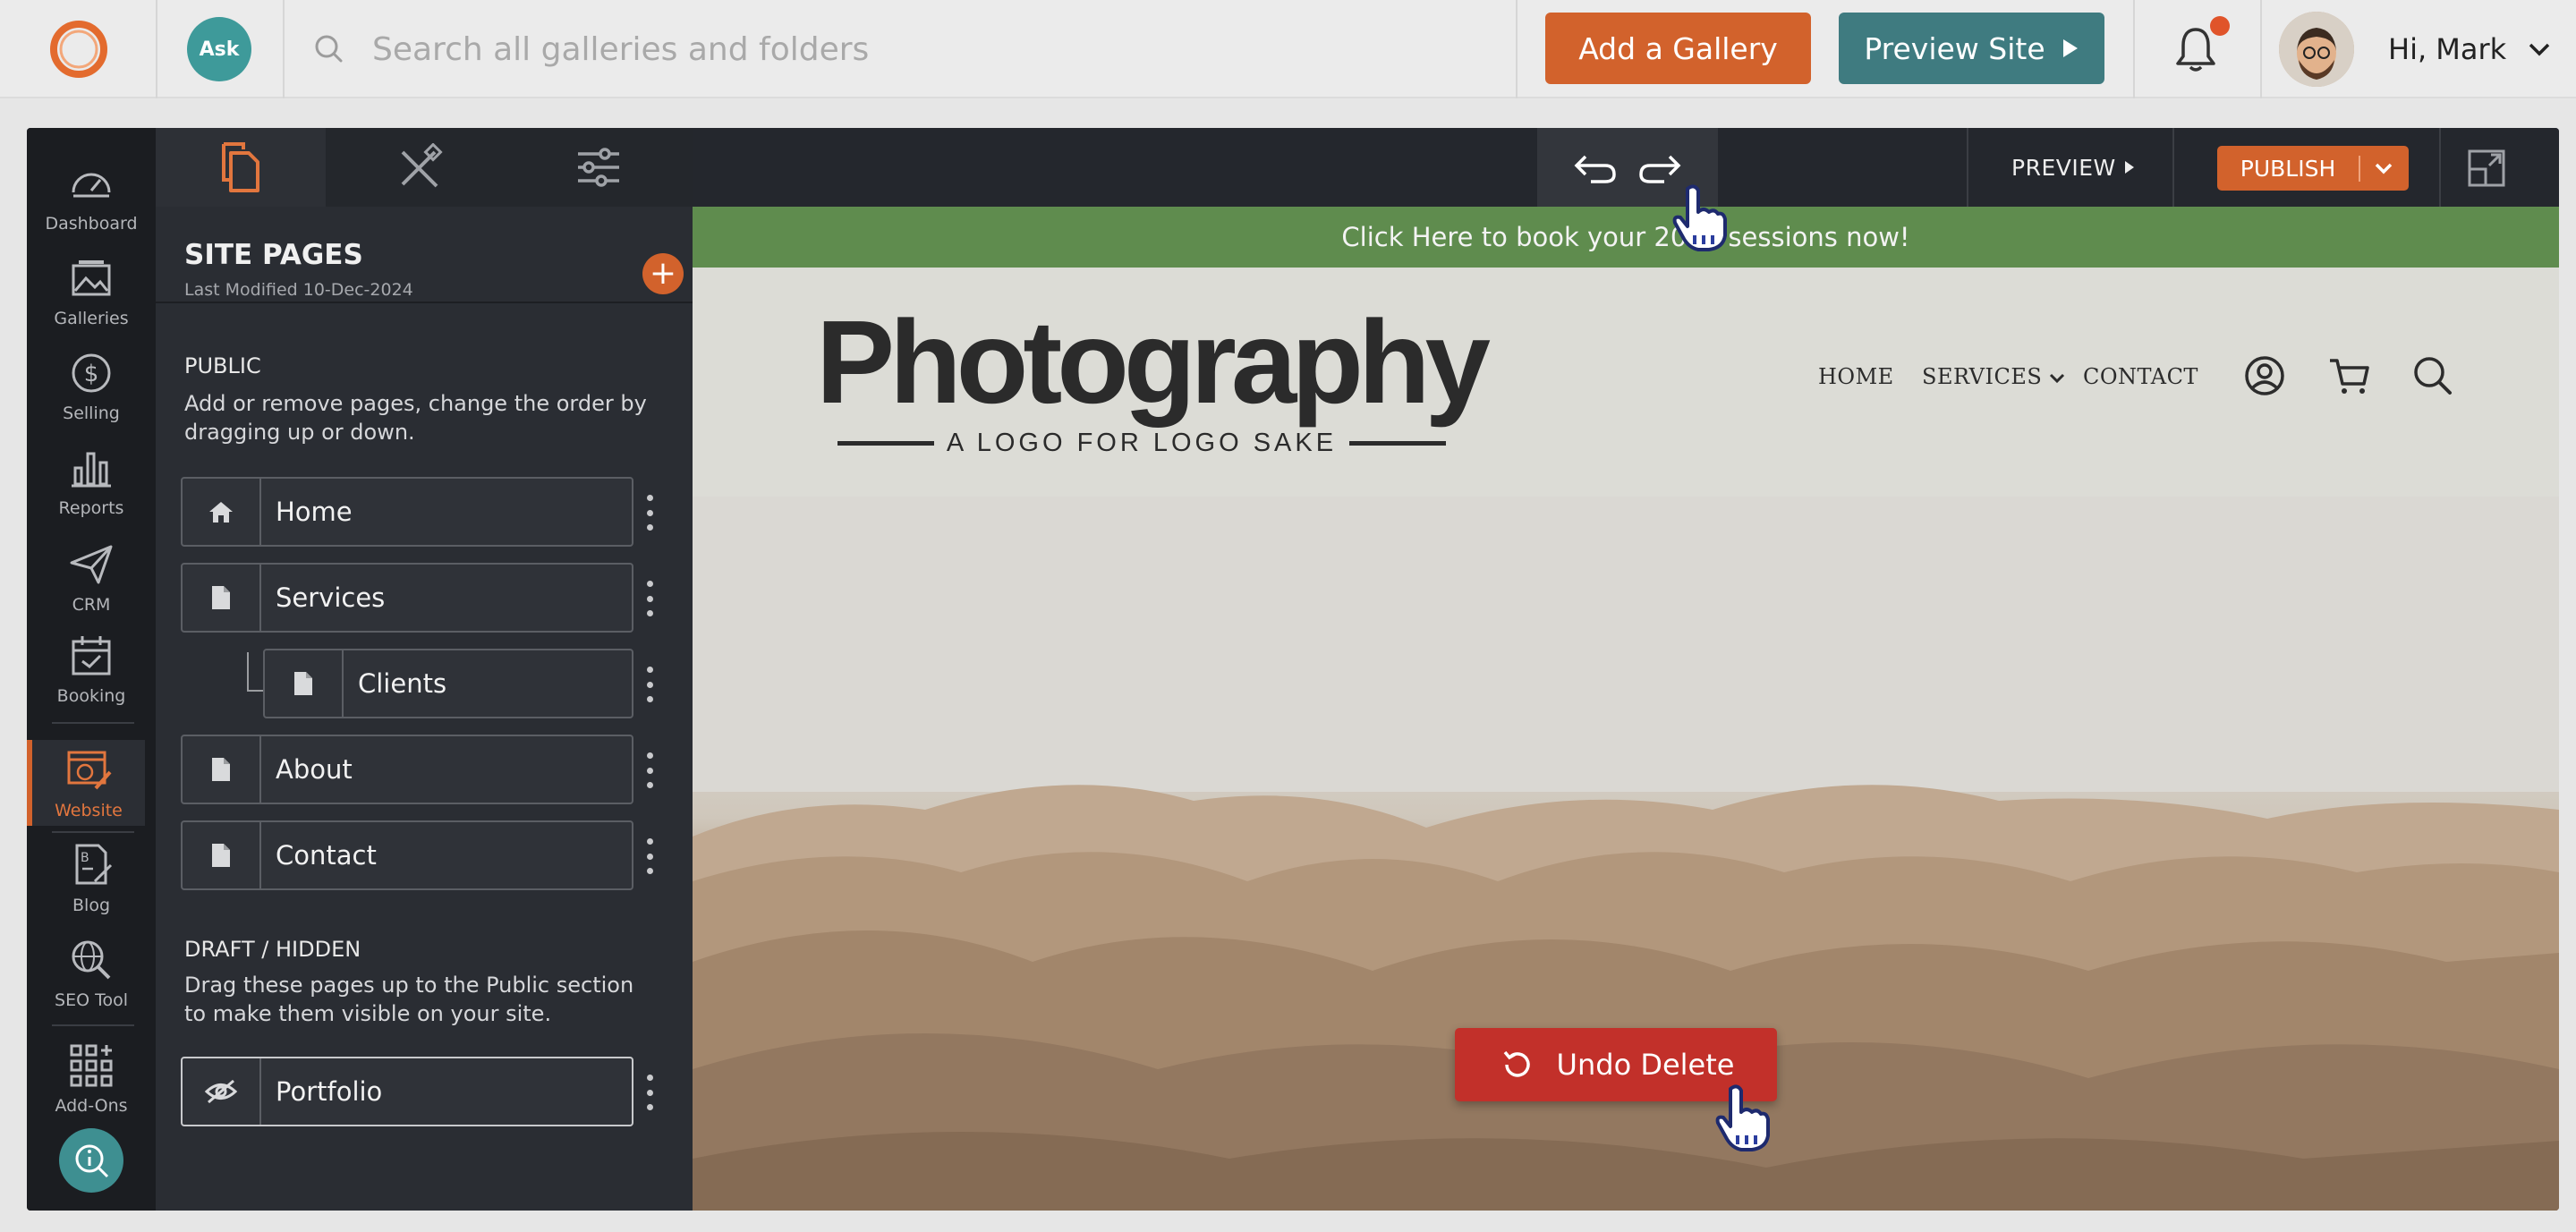  I want to click on design-tools-icon, so click(422, 165).